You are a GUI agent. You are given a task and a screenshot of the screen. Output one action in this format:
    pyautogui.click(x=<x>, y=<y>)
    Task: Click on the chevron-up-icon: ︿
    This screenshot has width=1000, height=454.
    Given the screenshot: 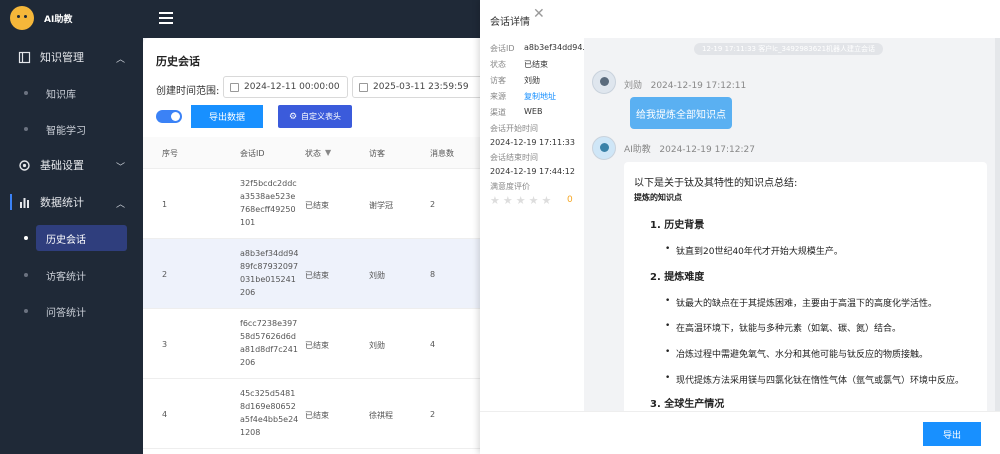 What is the action you would take?
    pyautogui.click(x=120, y=60)
    